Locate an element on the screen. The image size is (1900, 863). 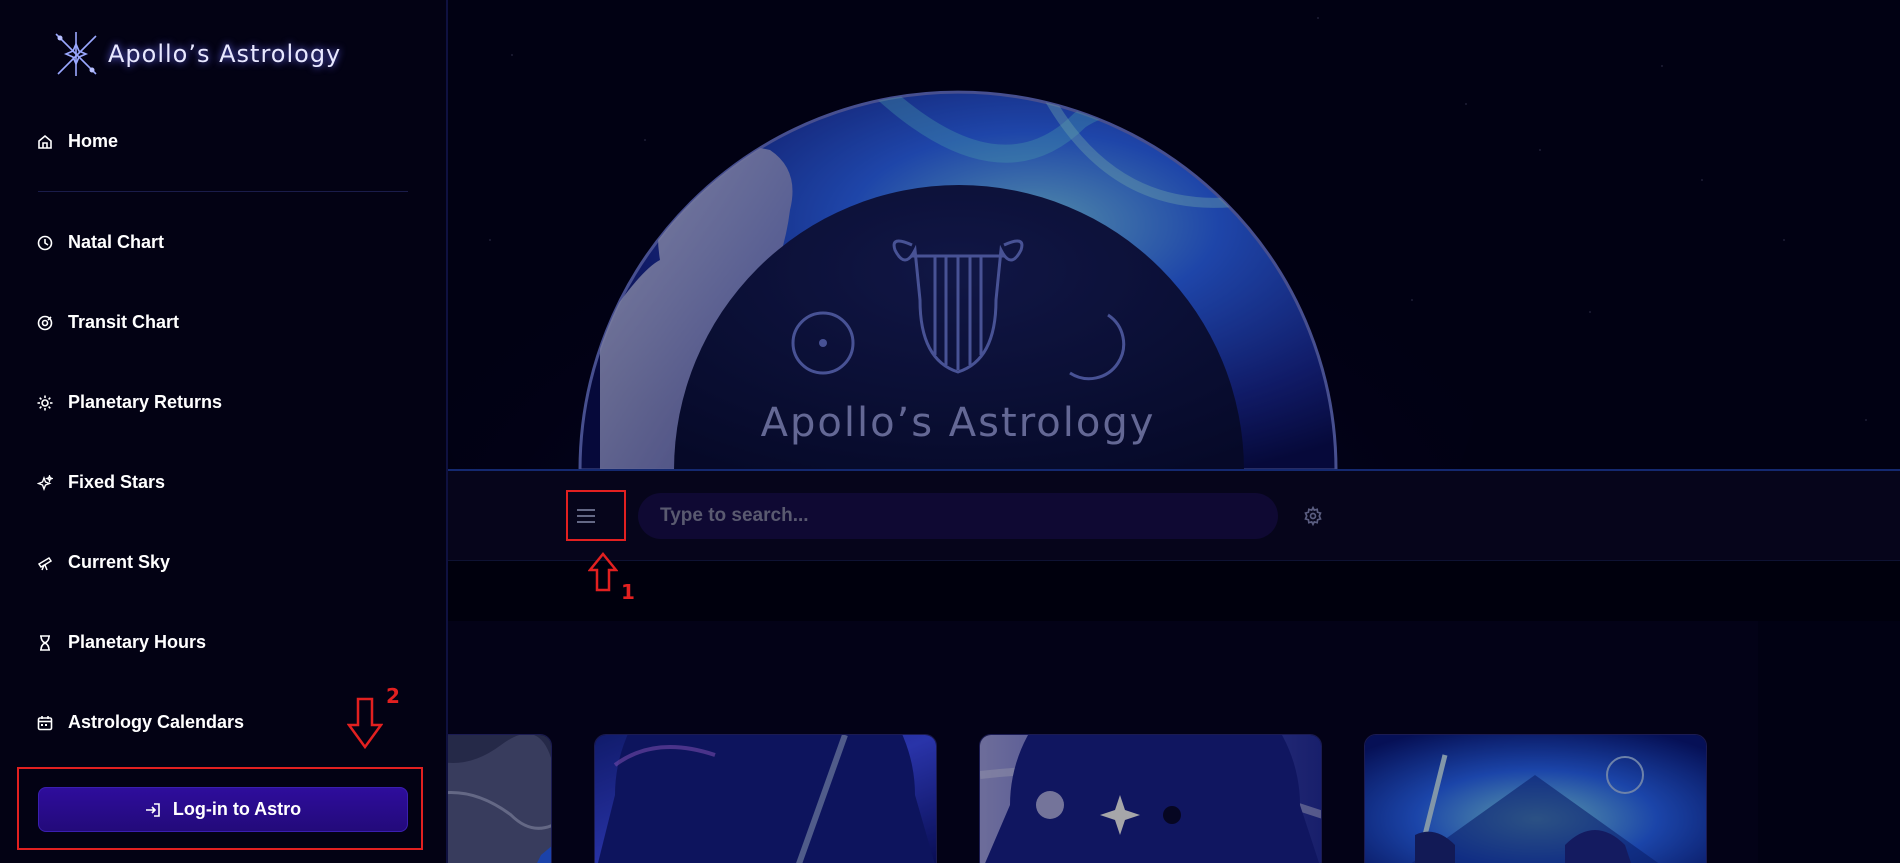
sidebar-item-label: Planetary Returns is located at coordinates (145, 402).